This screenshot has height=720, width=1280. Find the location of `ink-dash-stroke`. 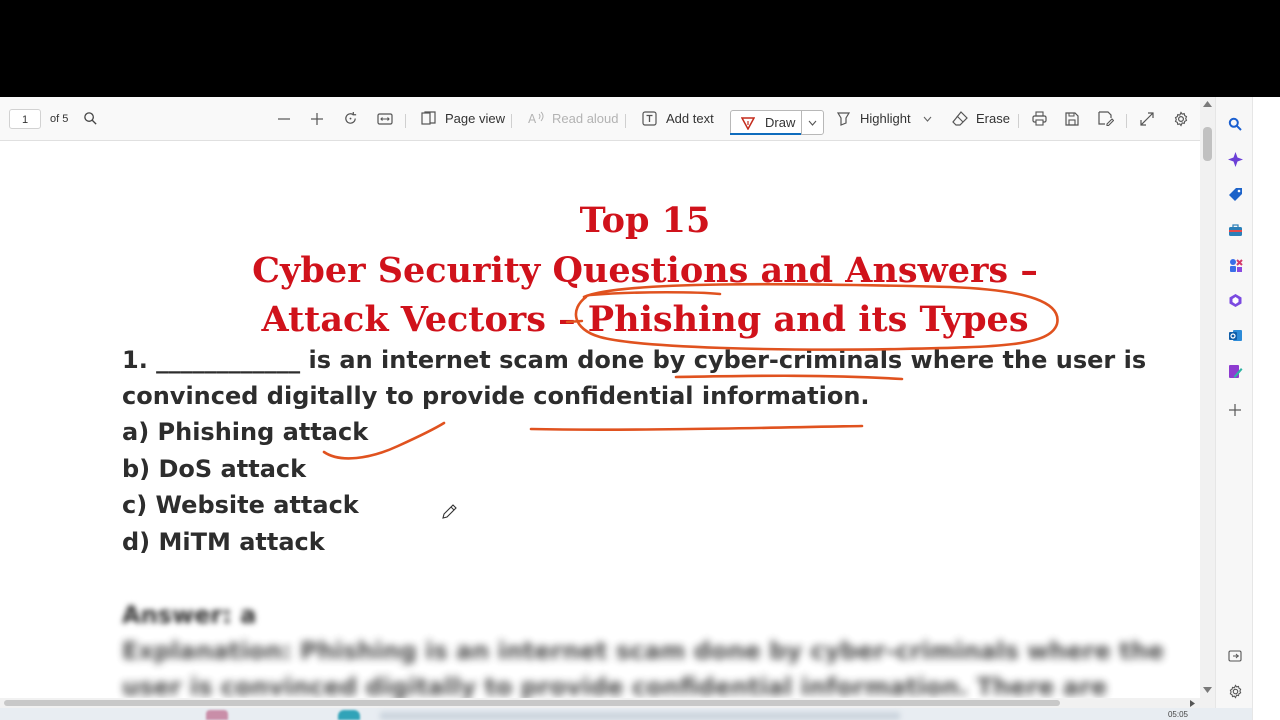

ink-dash-stroke is located at coordinates (574, 321).